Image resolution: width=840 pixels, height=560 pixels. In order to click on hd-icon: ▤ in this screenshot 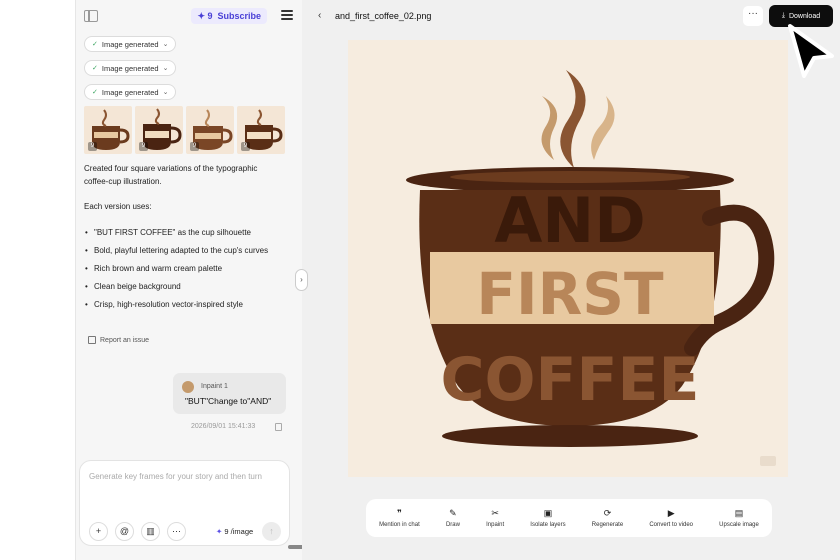, I will do `click(739, 513)`.